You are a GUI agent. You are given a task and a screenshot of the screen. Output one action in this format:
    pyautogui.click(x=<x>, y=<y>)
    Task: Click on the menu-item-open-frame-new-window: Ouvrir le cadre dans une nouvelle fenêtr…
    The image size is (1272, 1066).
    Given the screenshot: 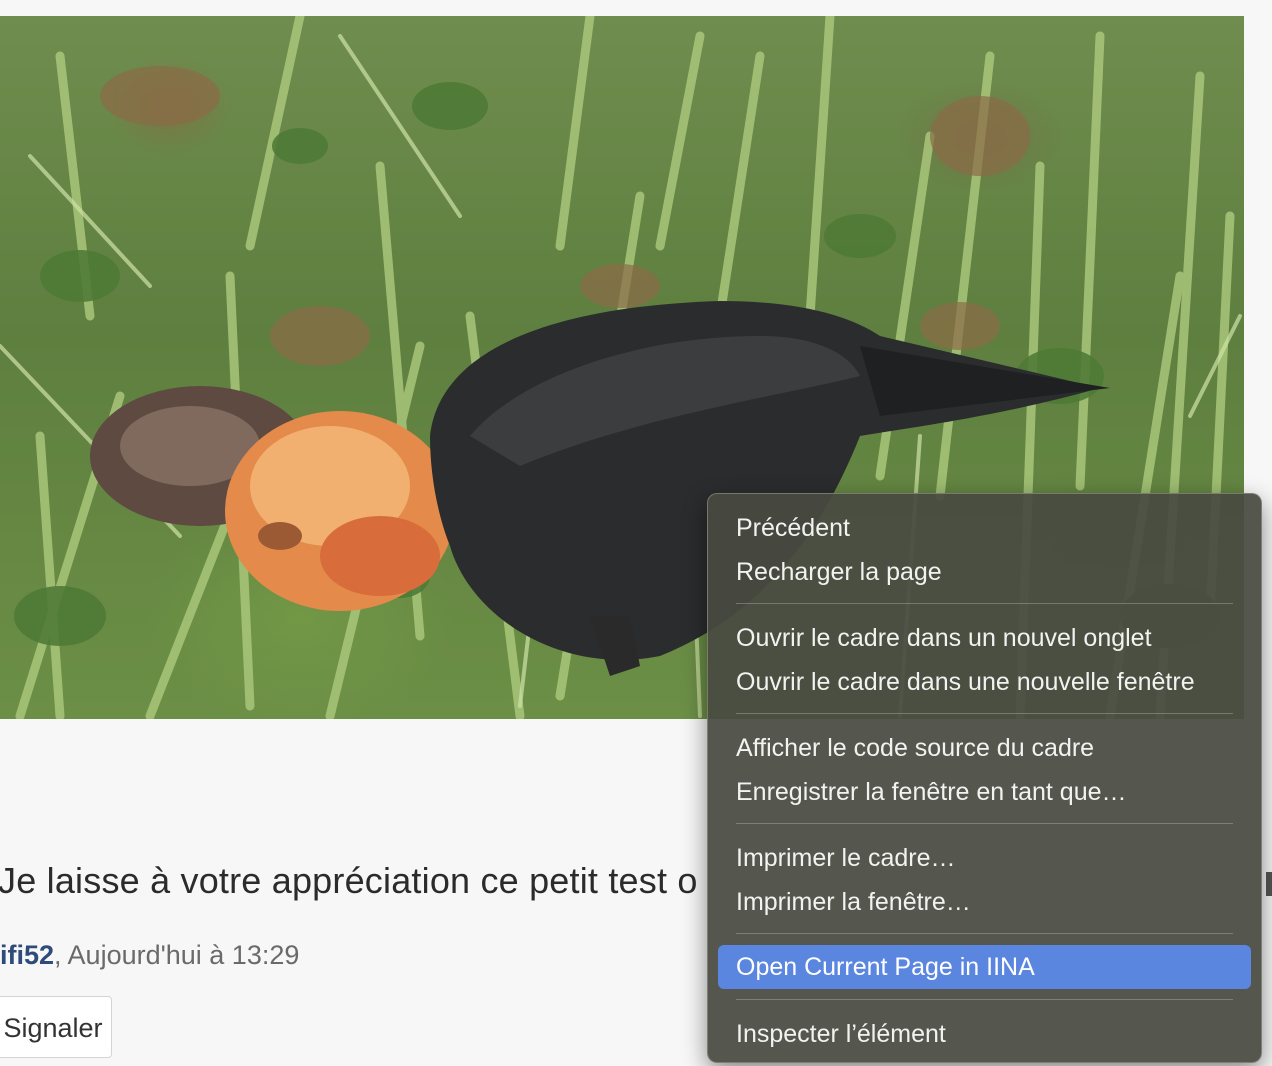 What is the action you would take?
    pyautogui.click(x=984, y=682)
    